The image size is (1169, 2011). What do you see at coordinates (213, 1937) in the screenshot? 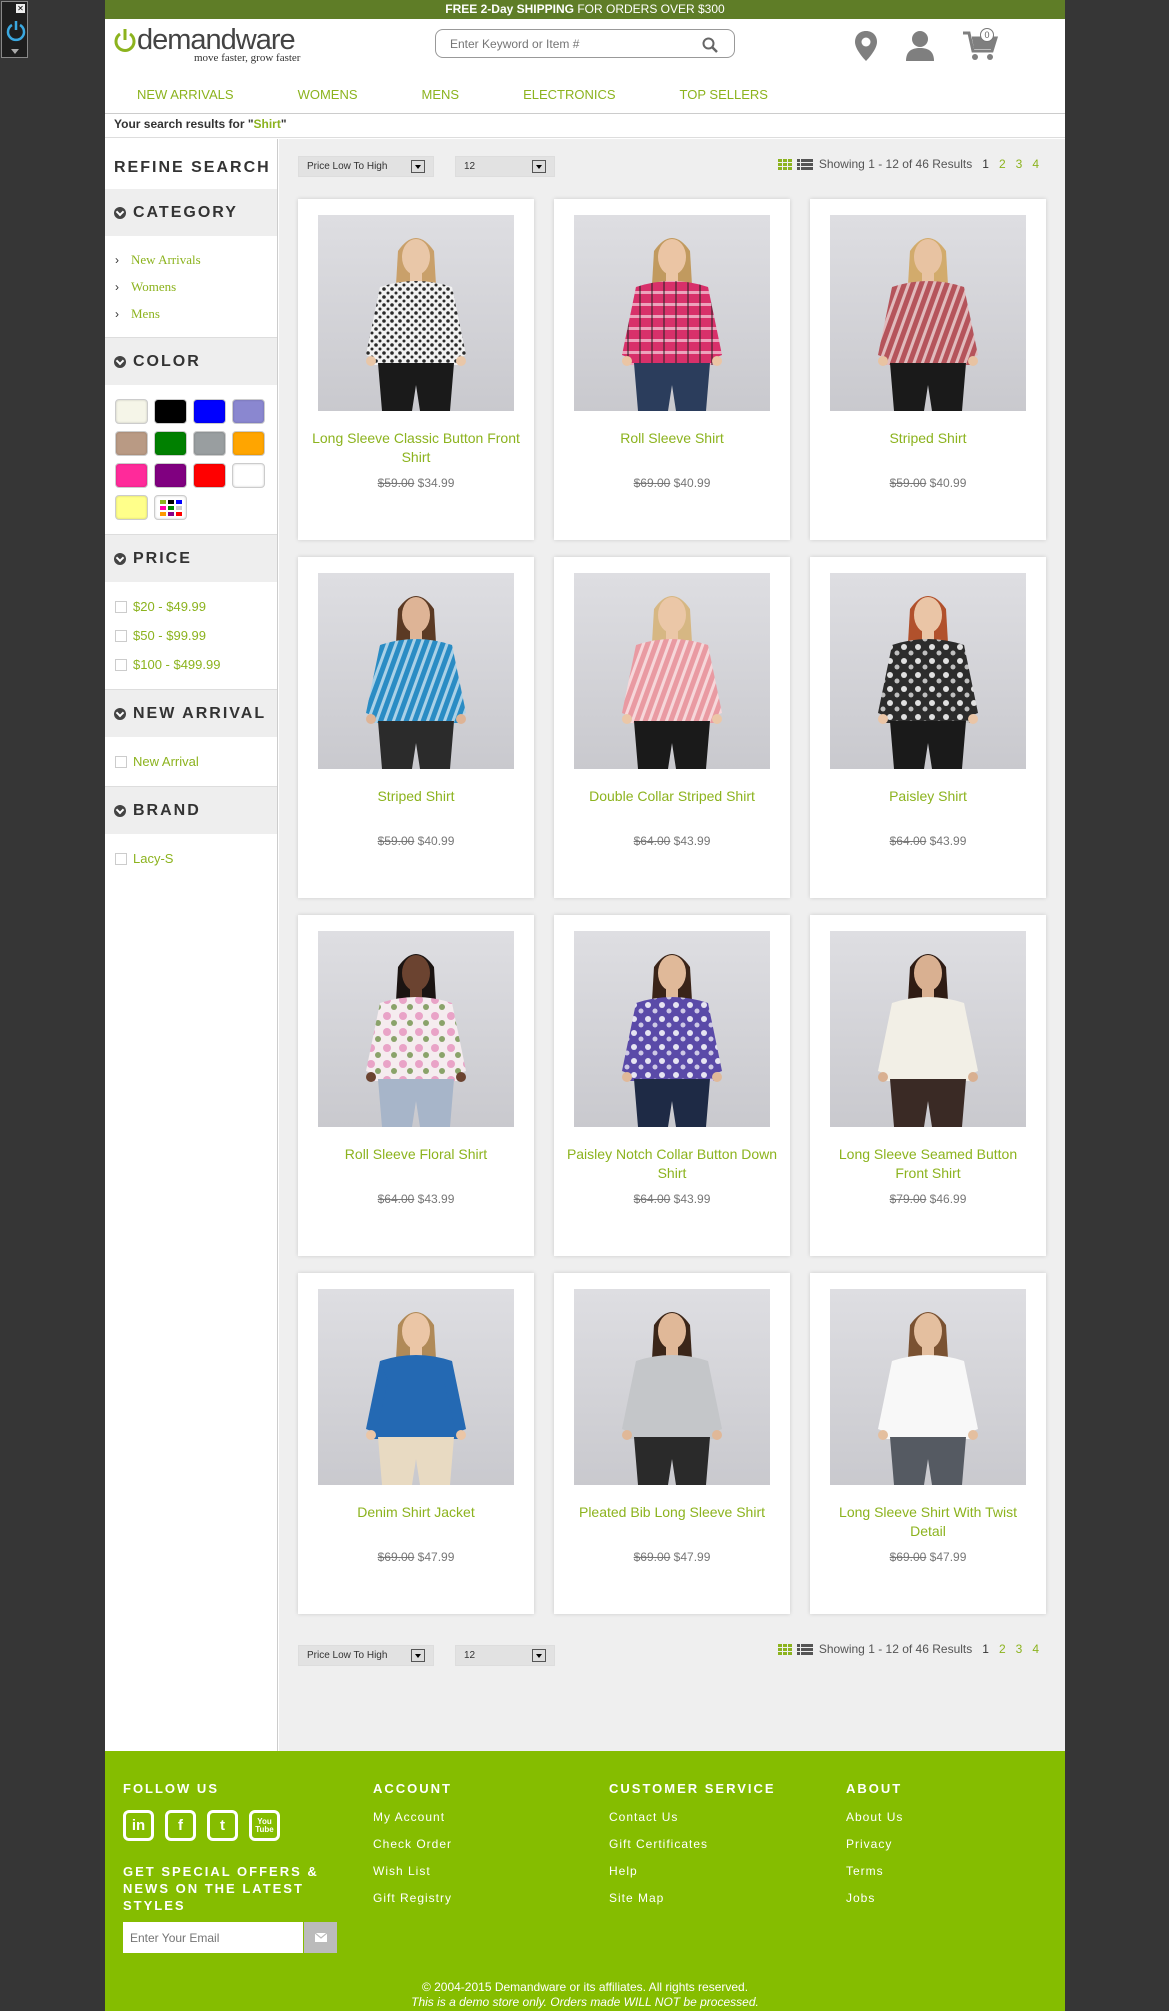
I see `email-input` at bounding box center [213, 1937].